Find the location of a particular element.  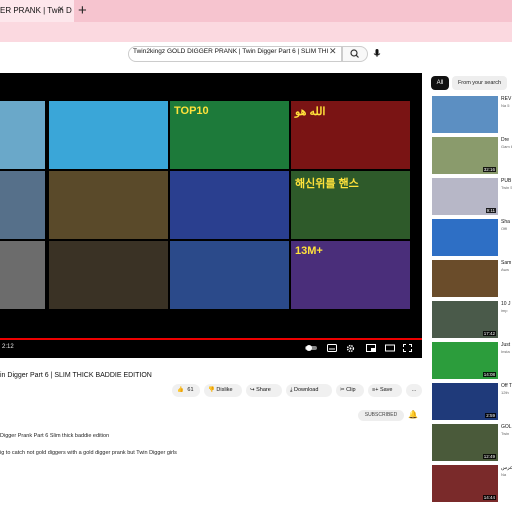

related-video-channel: Gam 60K is located at coordinates (506, 146).